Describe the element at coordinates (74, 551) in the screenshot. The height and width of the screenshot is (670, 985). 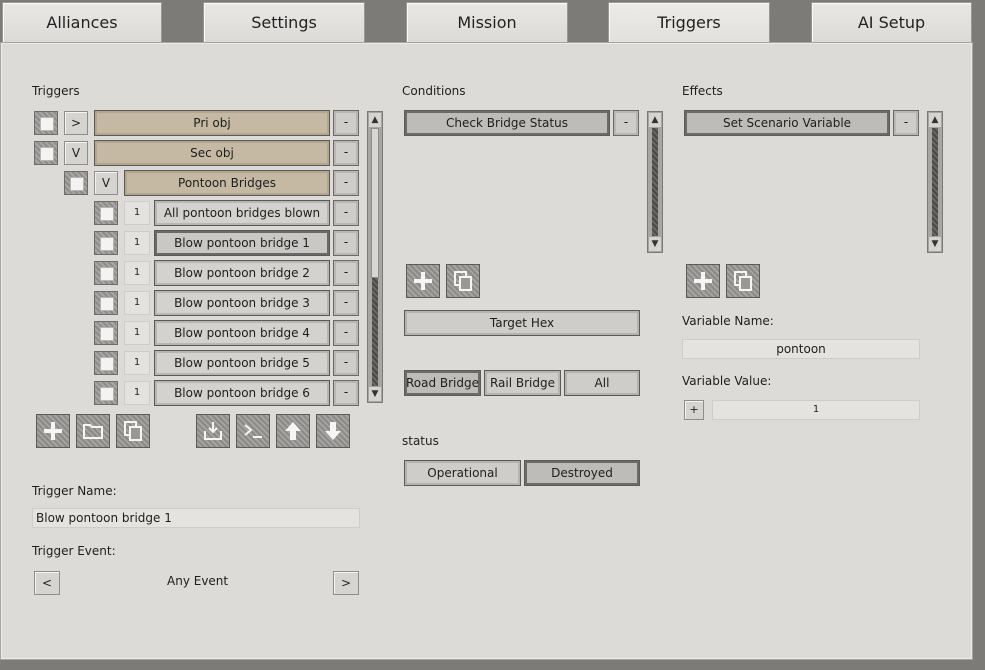
I see `trigger-event-label: Trigger Event:` at that location.